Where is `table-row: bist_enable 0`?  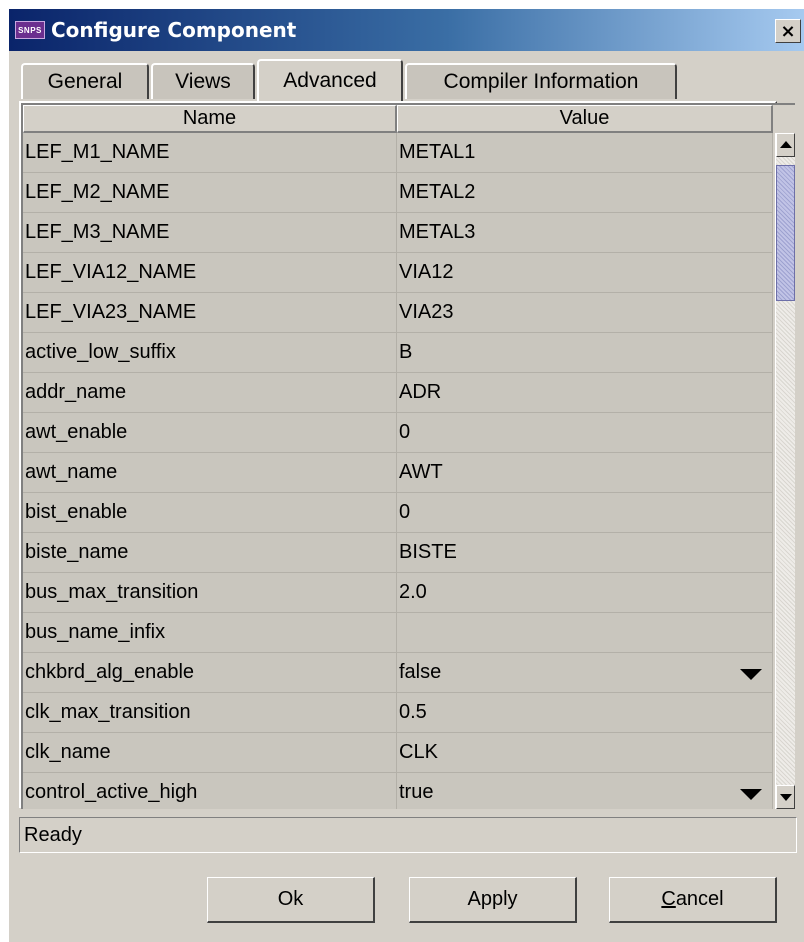
table-row: bist_enable 0 is located at coordinates (398, 513).